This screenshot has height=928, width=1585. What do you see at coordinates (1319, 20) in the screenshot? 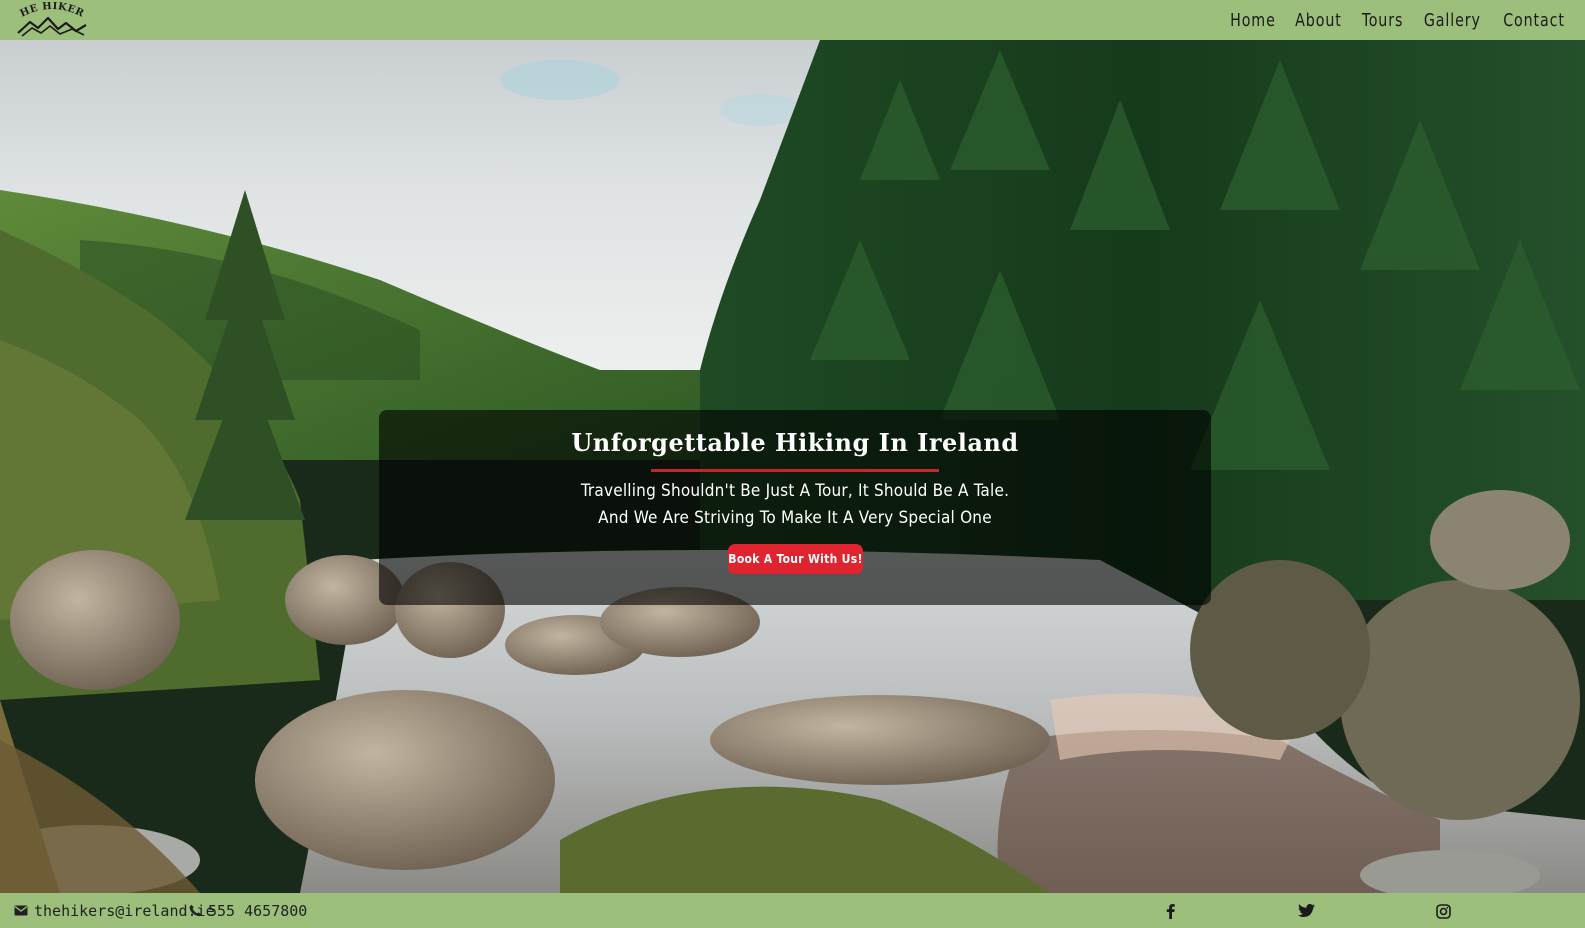
I see `nav-link-about: About` at bounding box center [1319, 20].